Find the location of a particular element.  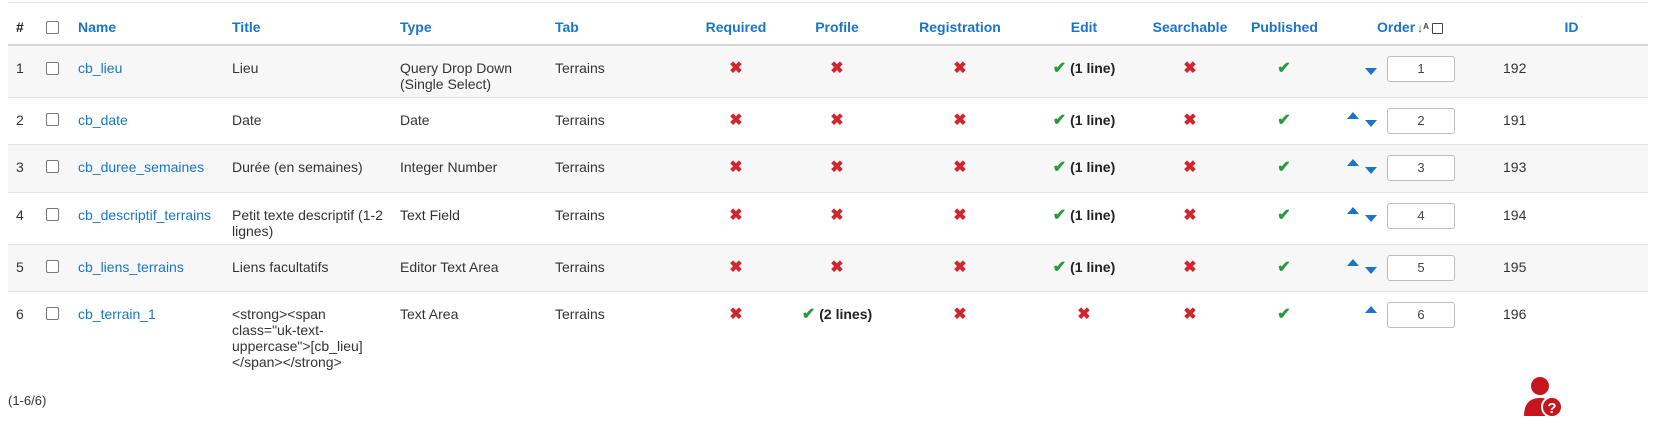

field-name-link: cb_lieu is located at coordinates (100, 68).